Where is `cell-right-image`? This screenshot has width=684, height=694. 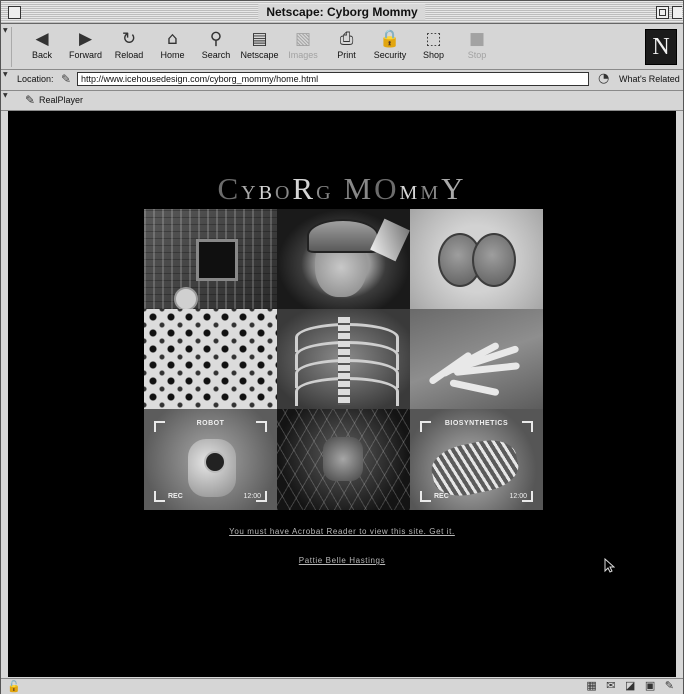
cell-right-image is located at coordinates (494, 260).